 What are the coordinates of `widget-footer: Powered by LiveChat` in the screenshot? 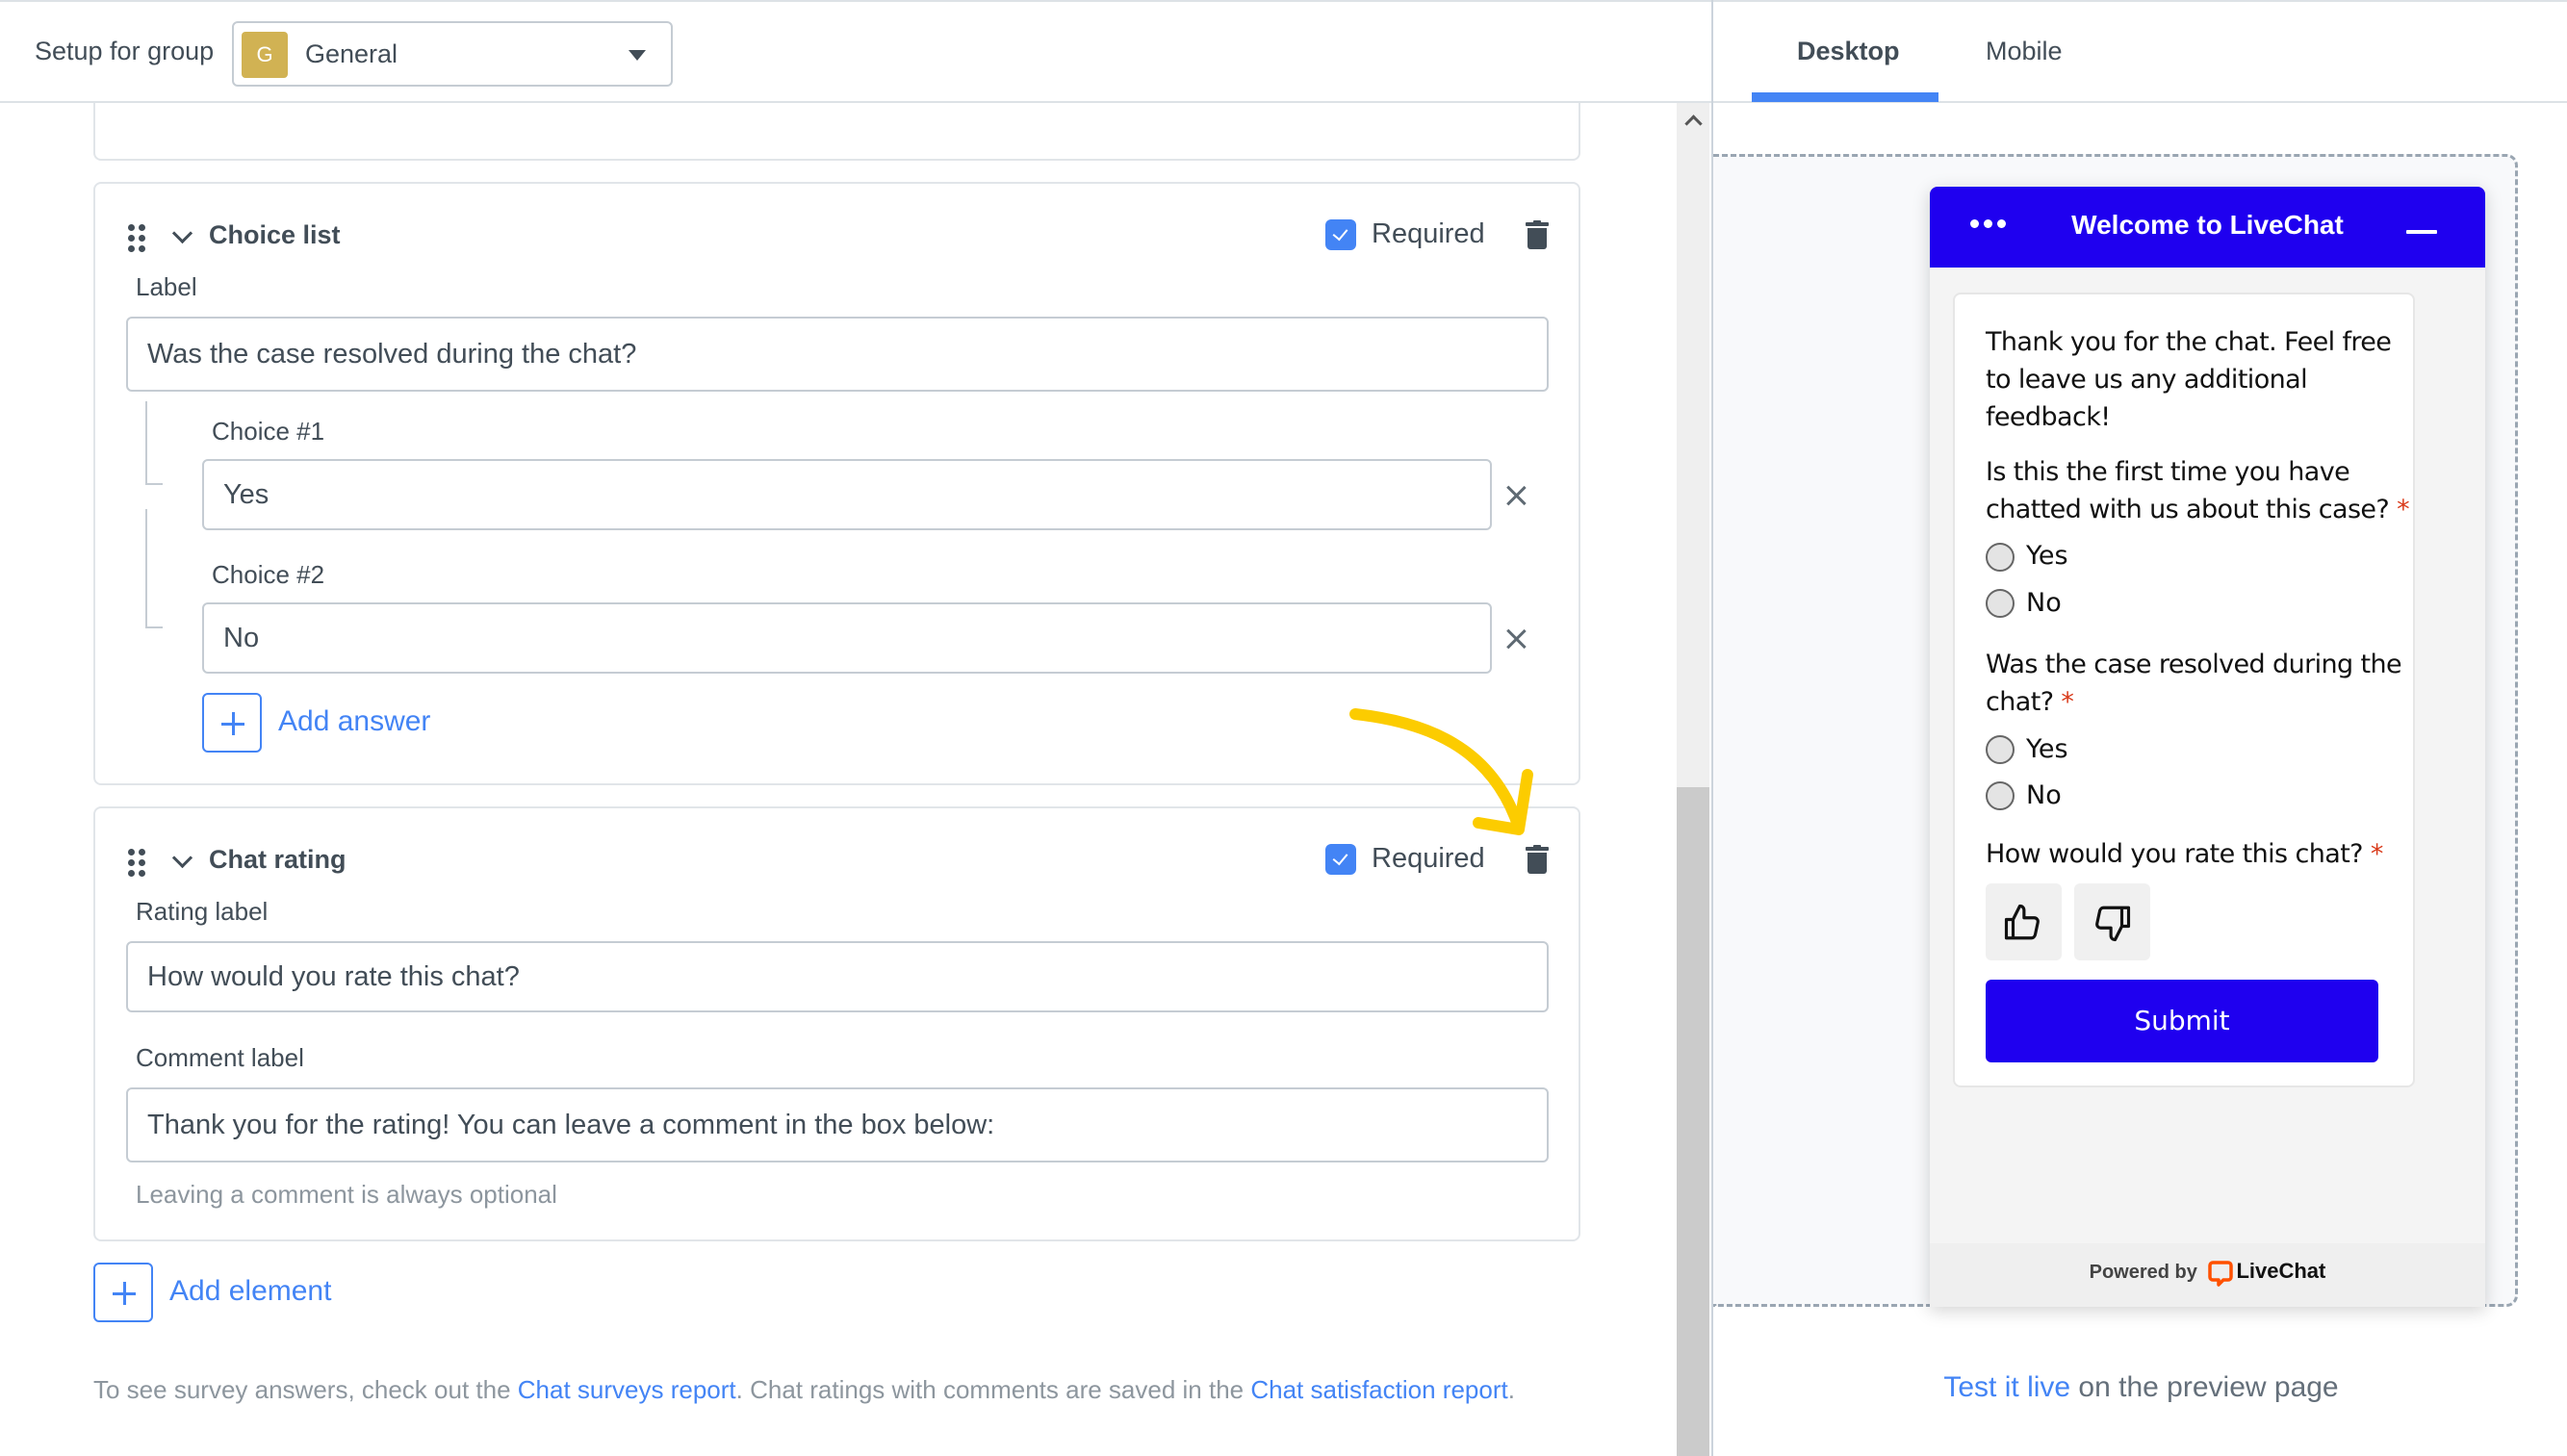 It's located at (2207, 1275).